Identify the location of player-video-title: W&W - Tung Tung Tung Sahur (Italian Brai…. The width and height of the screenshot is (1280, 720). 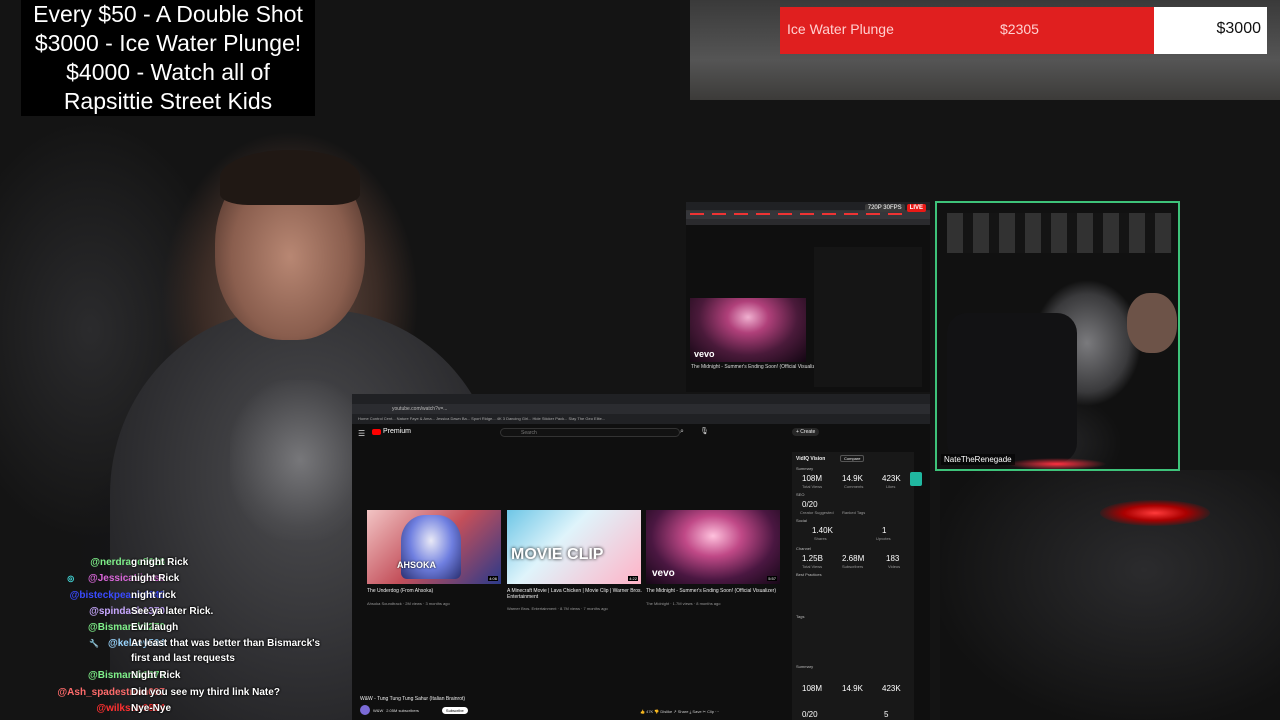
(413, 699).